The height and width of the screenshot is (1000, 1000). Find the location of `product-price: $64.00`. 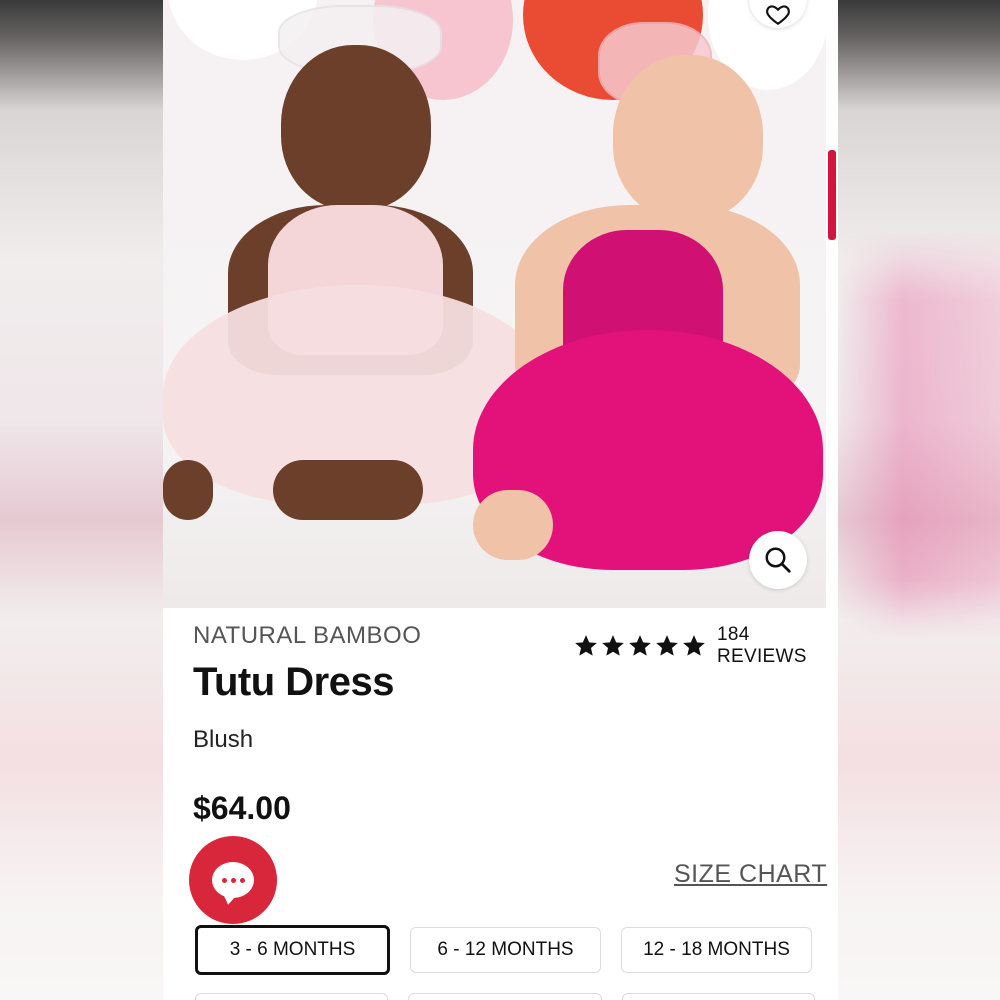

product-price: $64.00 is located at coordinates (242, 808).